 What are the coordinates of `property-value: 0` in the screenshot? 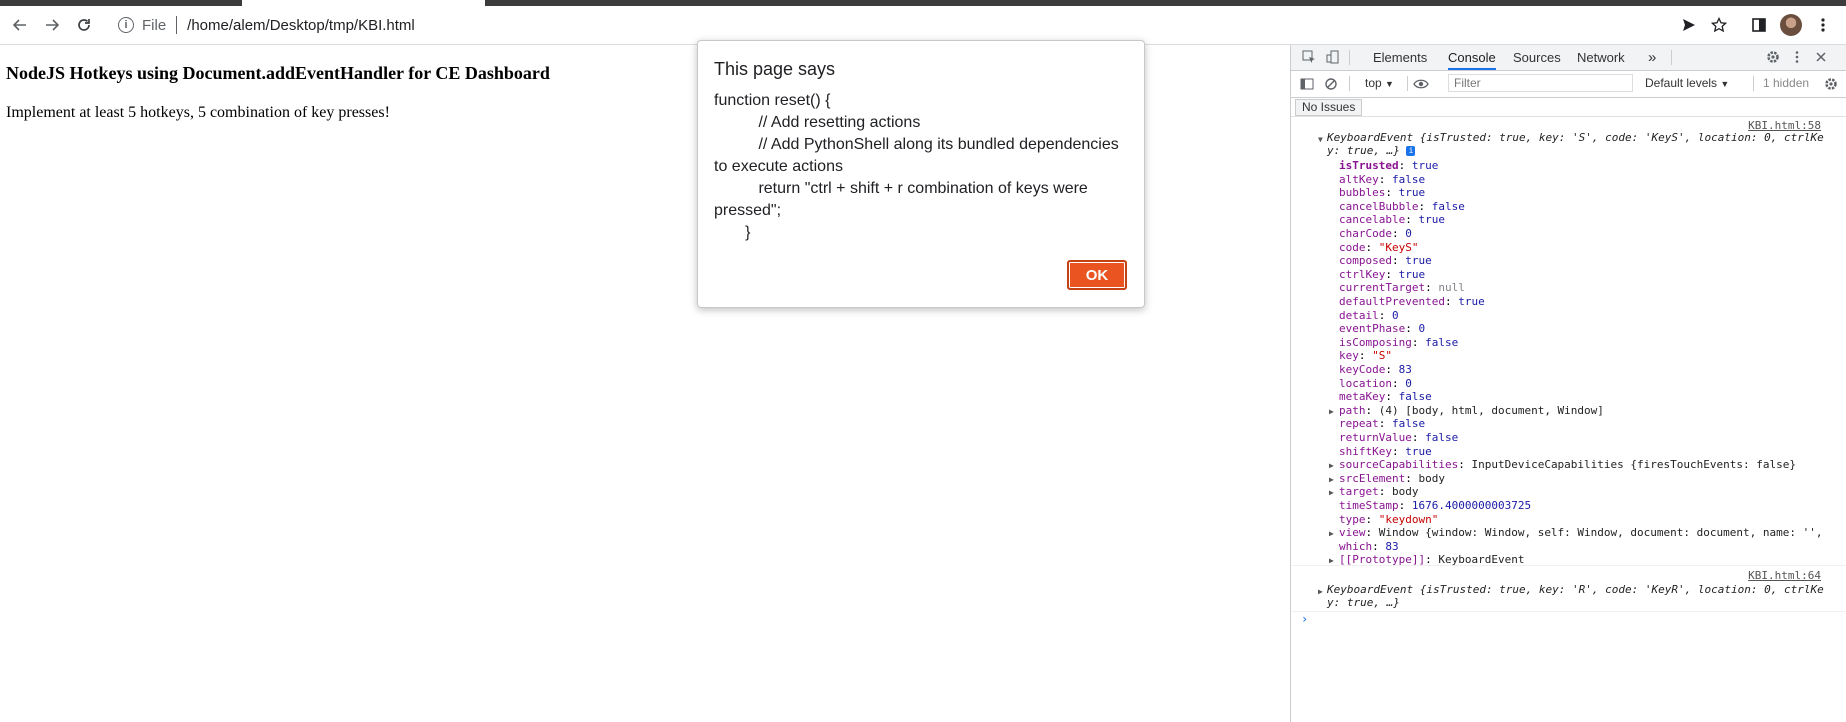 It's located at (1408, 383).